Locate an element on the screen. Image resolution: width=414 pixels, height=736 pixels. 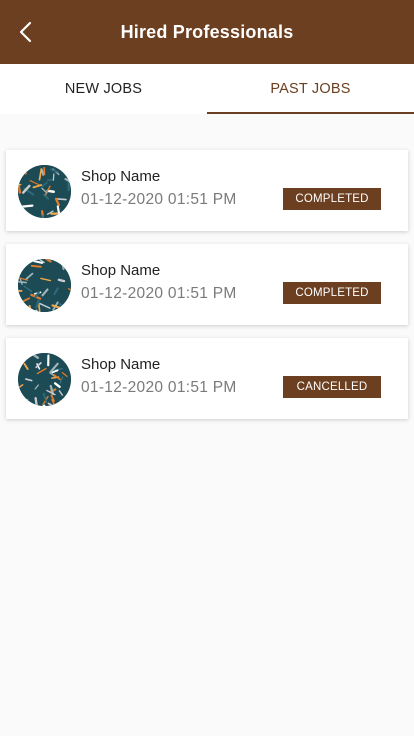
job-tabs: NEW JOBS PAST JOBS is located at coordinates (207, 89).